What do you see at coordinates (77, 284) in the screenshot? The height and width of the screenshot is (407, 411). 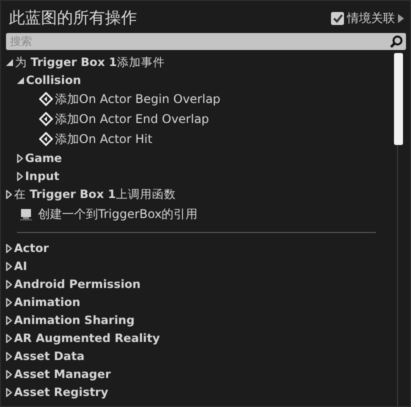 I see `category-item: Android Permission` at bounding box center [77, 284].